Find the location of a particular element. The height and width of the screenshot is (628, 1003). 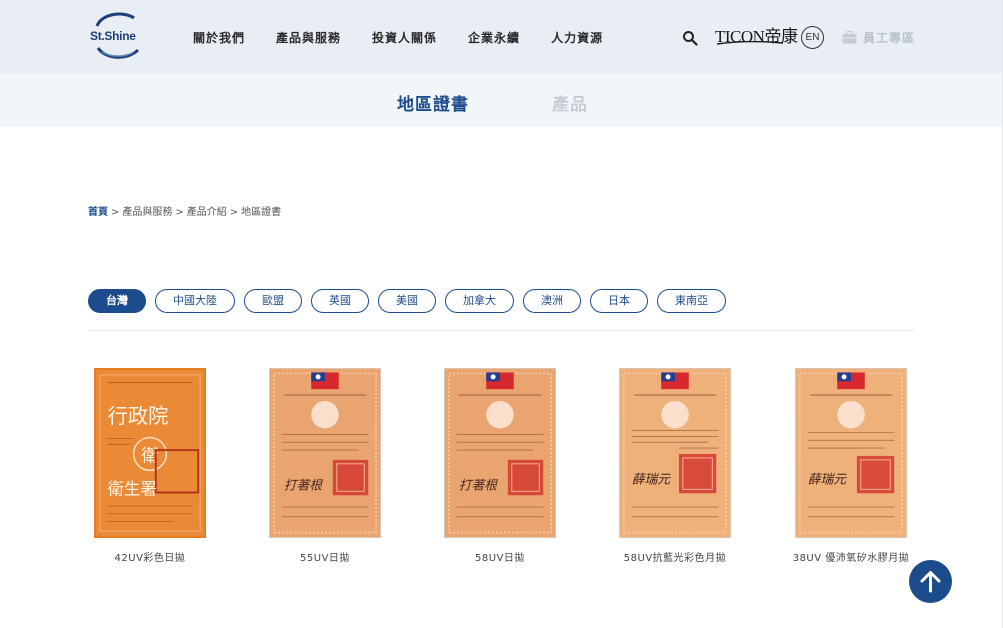

certificate-document-icon: 行政院 衛 衛生署 is located at coordinates (150, 453).